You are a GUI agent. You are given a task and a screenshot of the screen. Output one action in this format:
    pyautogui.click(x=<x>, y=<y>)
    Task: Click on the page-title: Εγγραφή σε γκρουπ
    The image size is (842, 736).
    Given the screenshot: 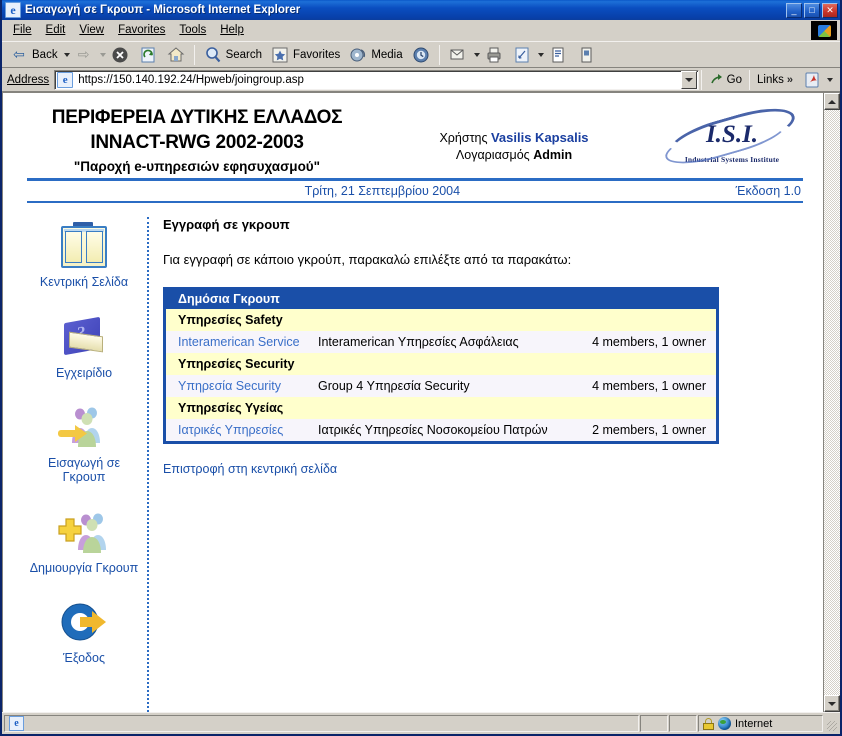 What is the action you would take?
    pyautogui.click(x=226, y=225)
    